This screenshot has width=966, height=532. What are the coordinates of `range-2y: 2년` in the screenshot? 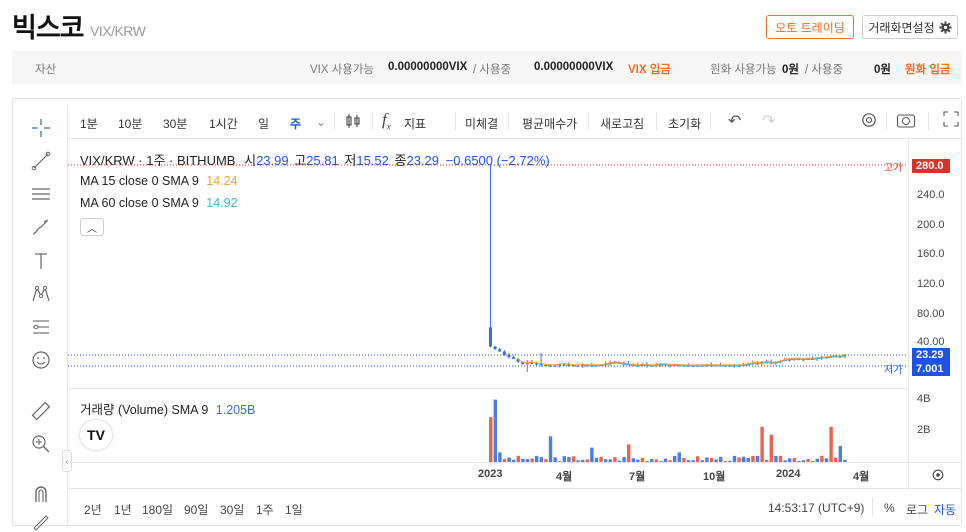 It's located at (93, 509).